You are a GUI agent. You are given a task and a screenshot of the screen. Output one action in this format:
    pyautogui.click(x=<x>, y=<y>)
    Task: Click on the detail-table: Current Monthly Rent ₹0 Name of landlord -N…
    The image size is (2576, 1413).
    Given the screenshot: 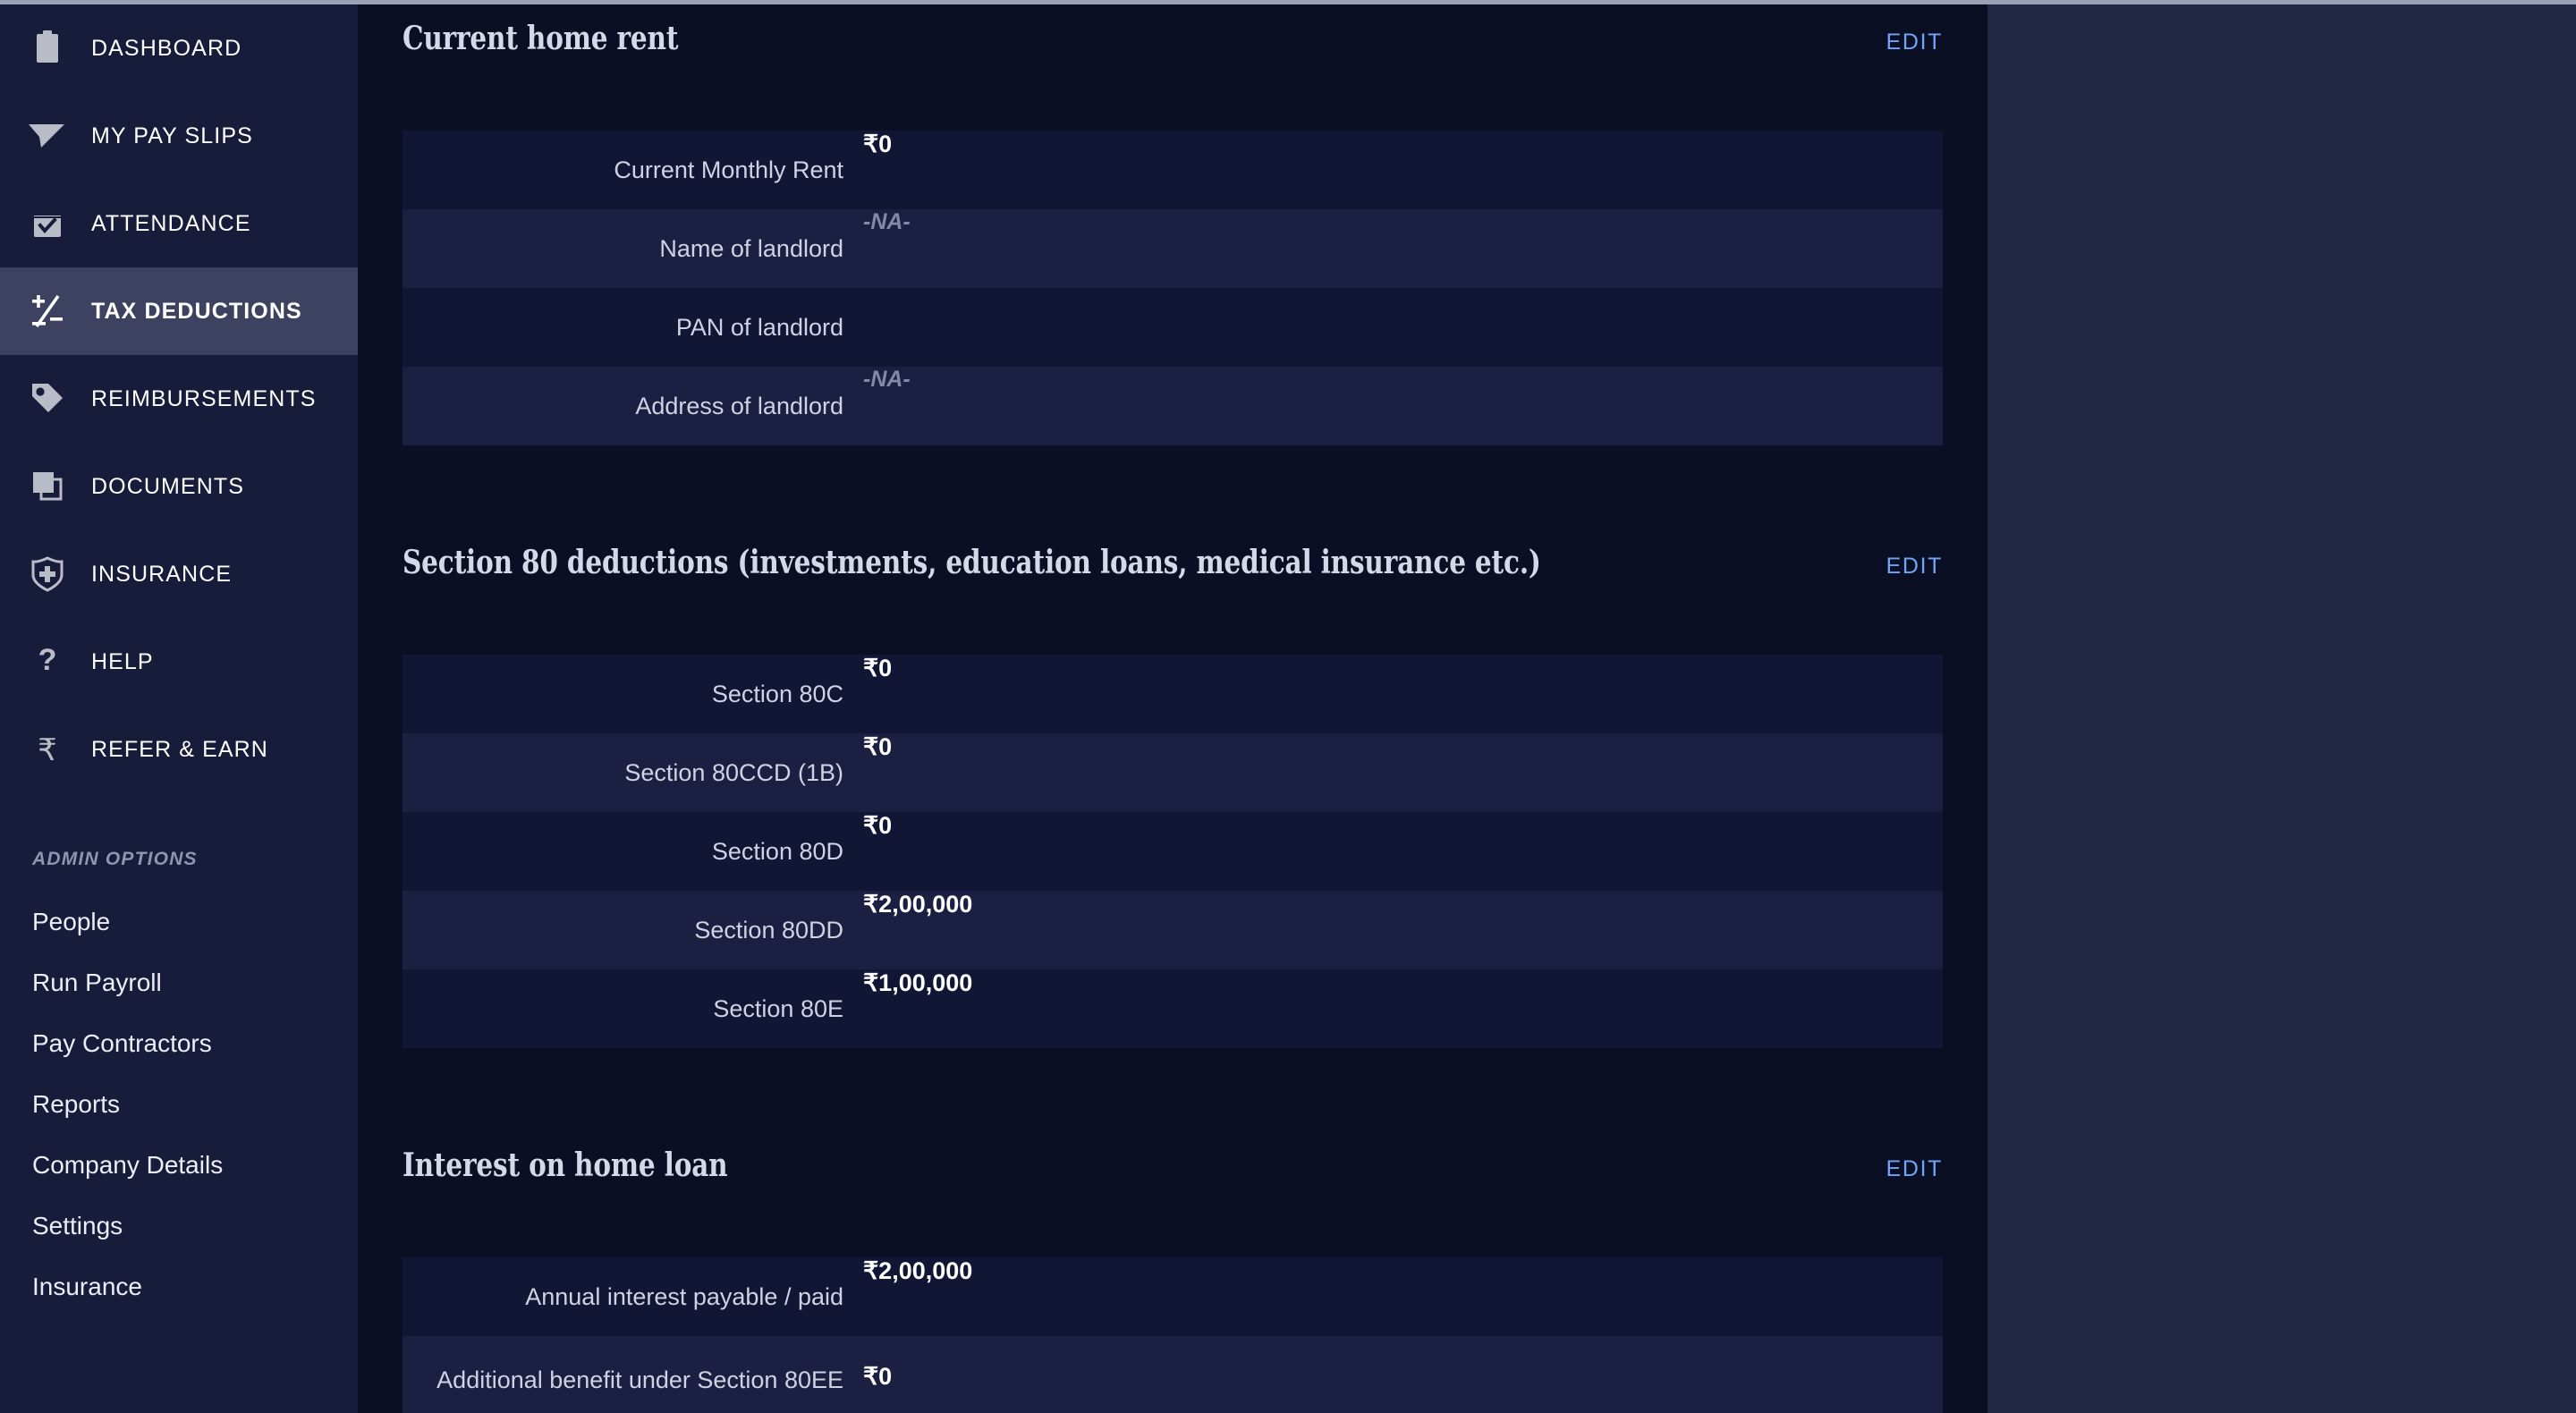 What is the action you would take?
    pyautogui.click(x=1172, y=288)
    